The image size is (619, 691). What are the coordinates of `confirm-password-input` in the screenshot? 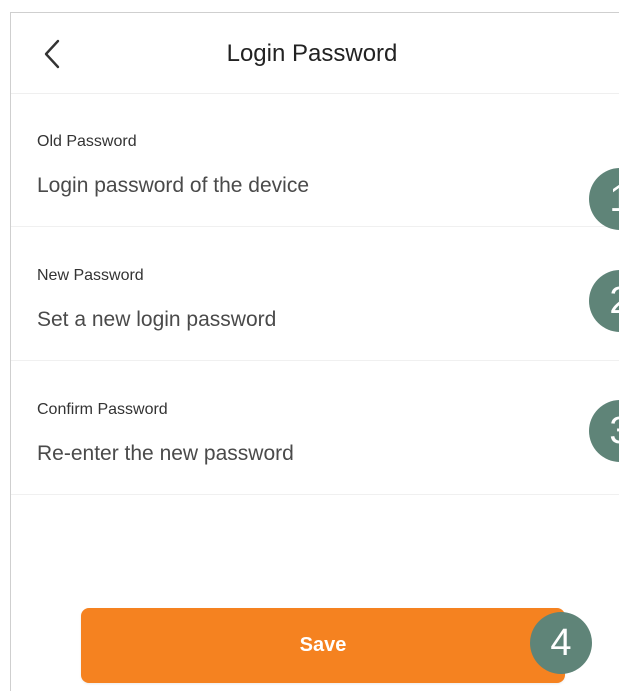 It's located at (307, 454).